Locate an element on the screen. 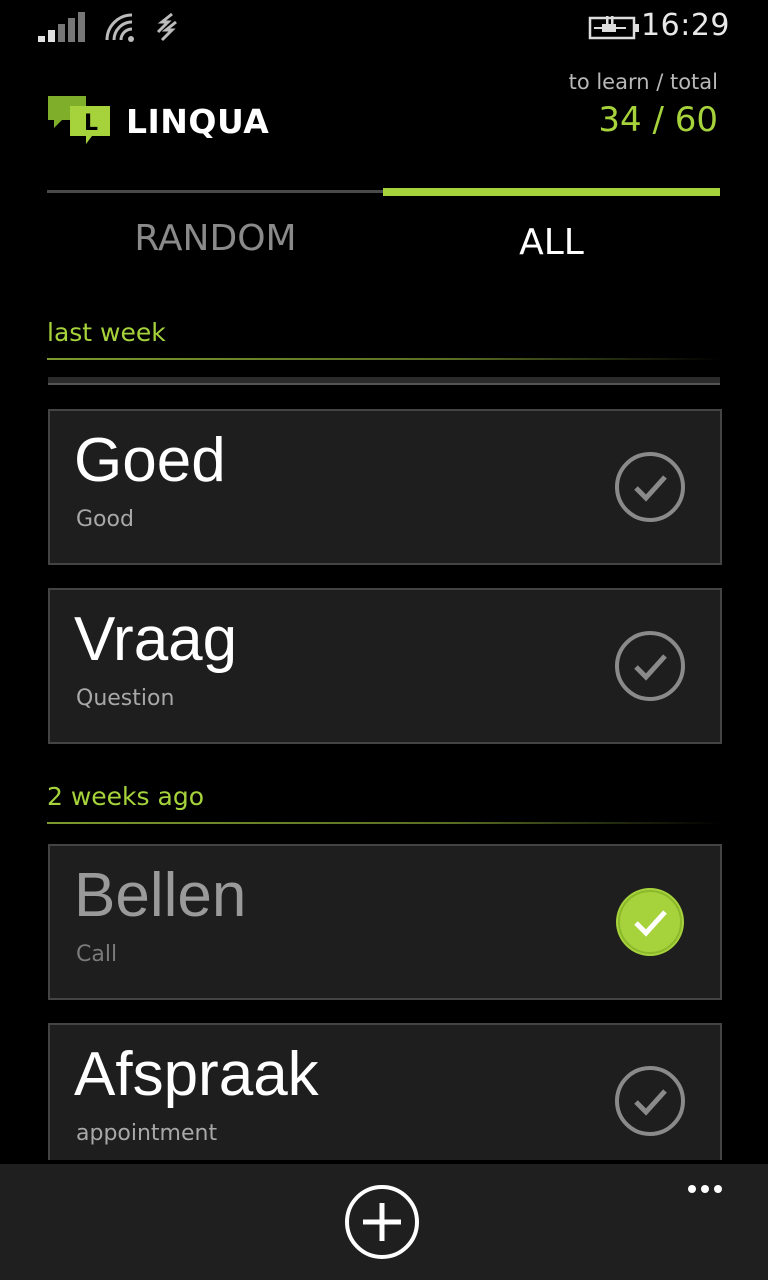 Image resolution: width=768 pixels, height=1280 pixels. app-bar is located at coordinates (384, 1222).